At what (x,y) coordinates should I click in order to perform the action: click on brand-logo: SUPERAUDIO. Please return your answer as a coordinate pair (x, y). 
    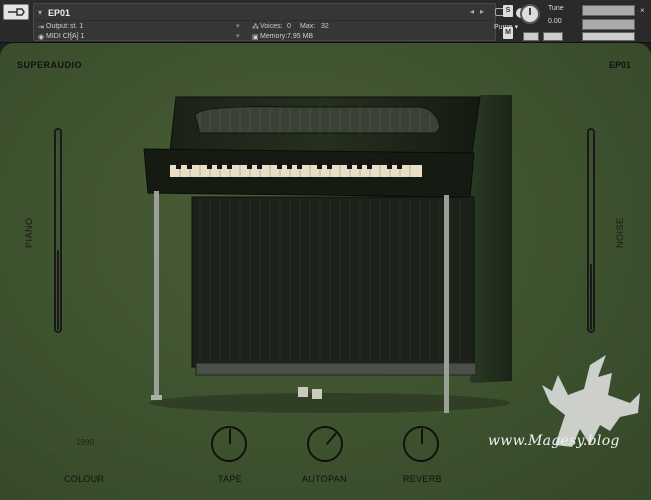
    Looking at the image, I should click on (50, 65).